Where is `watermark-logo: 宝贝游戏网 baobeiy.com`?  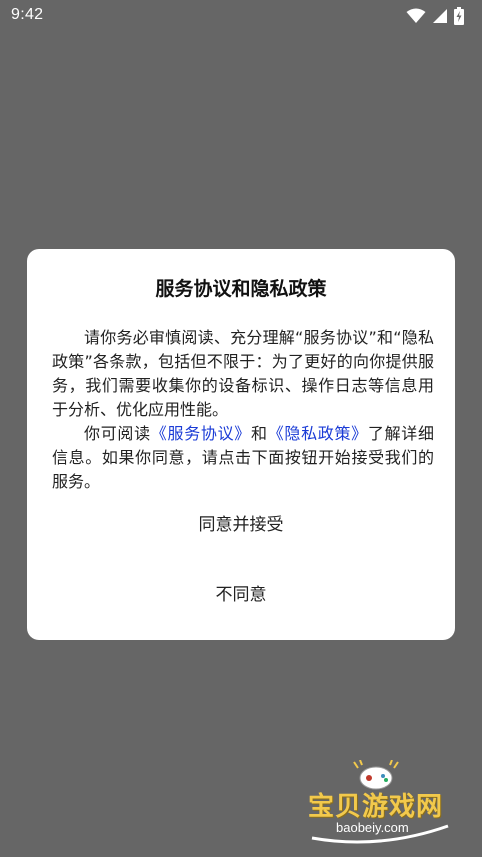
watermark-logo: 宝贝游戏网 baobeiy.com is located at coordinates (380, 805).